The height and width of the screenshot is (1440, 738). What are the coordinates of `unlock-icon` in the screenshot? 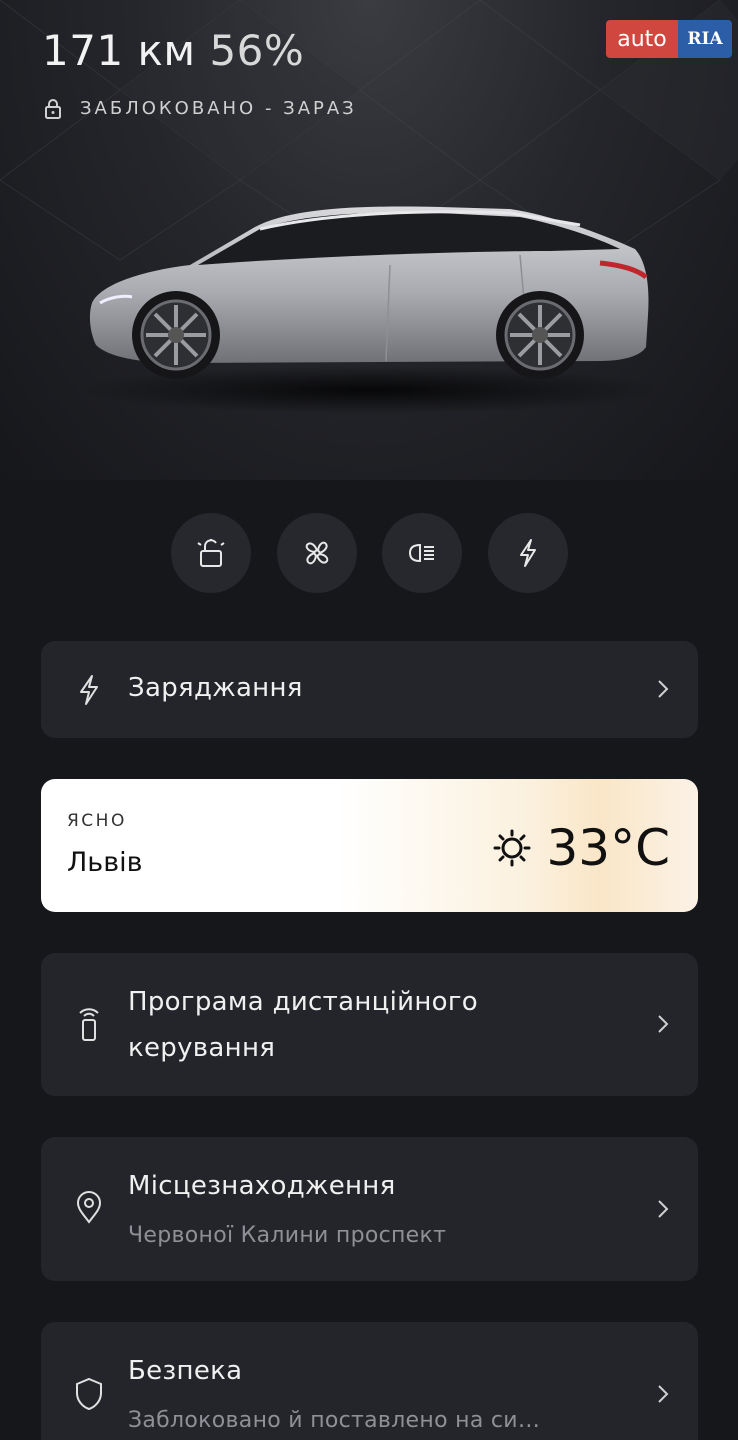 It's located at (211, 553).